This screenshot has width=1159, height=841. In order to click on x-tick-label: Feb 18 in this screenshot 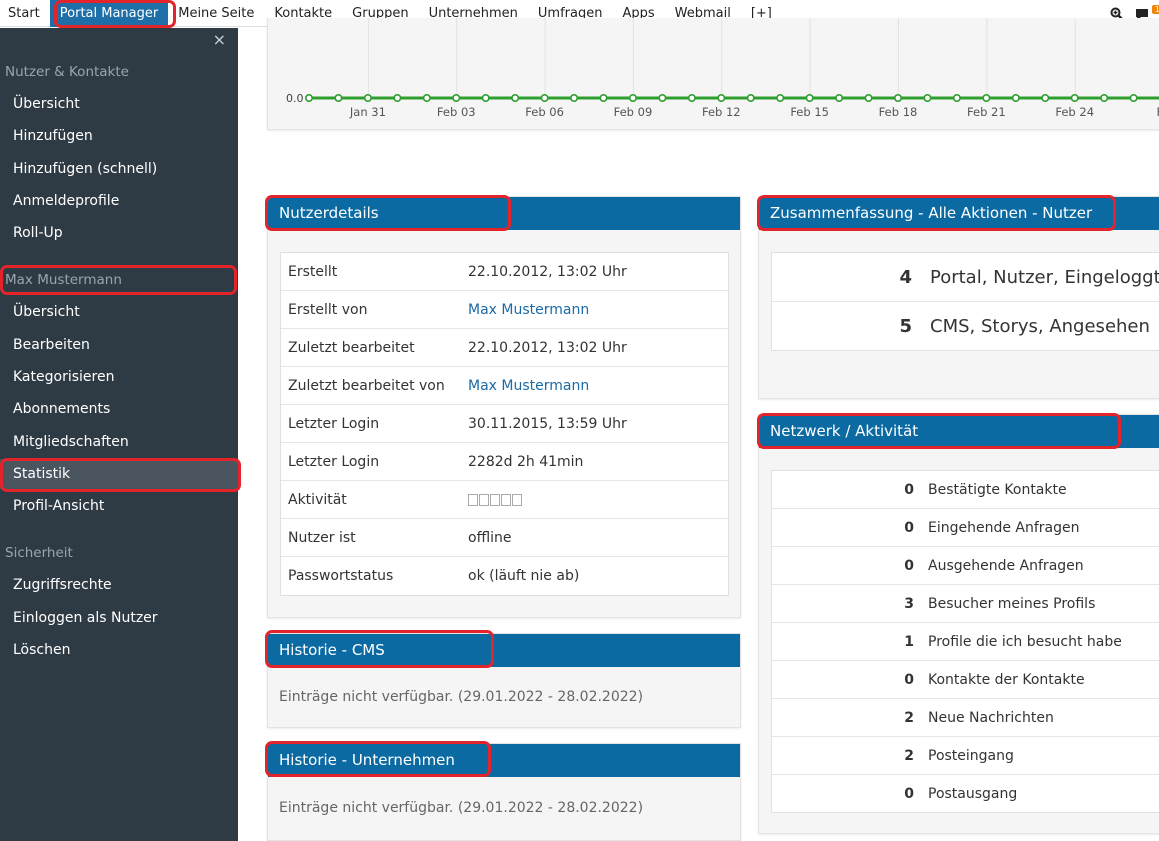, I will do `click(898, 112)`.